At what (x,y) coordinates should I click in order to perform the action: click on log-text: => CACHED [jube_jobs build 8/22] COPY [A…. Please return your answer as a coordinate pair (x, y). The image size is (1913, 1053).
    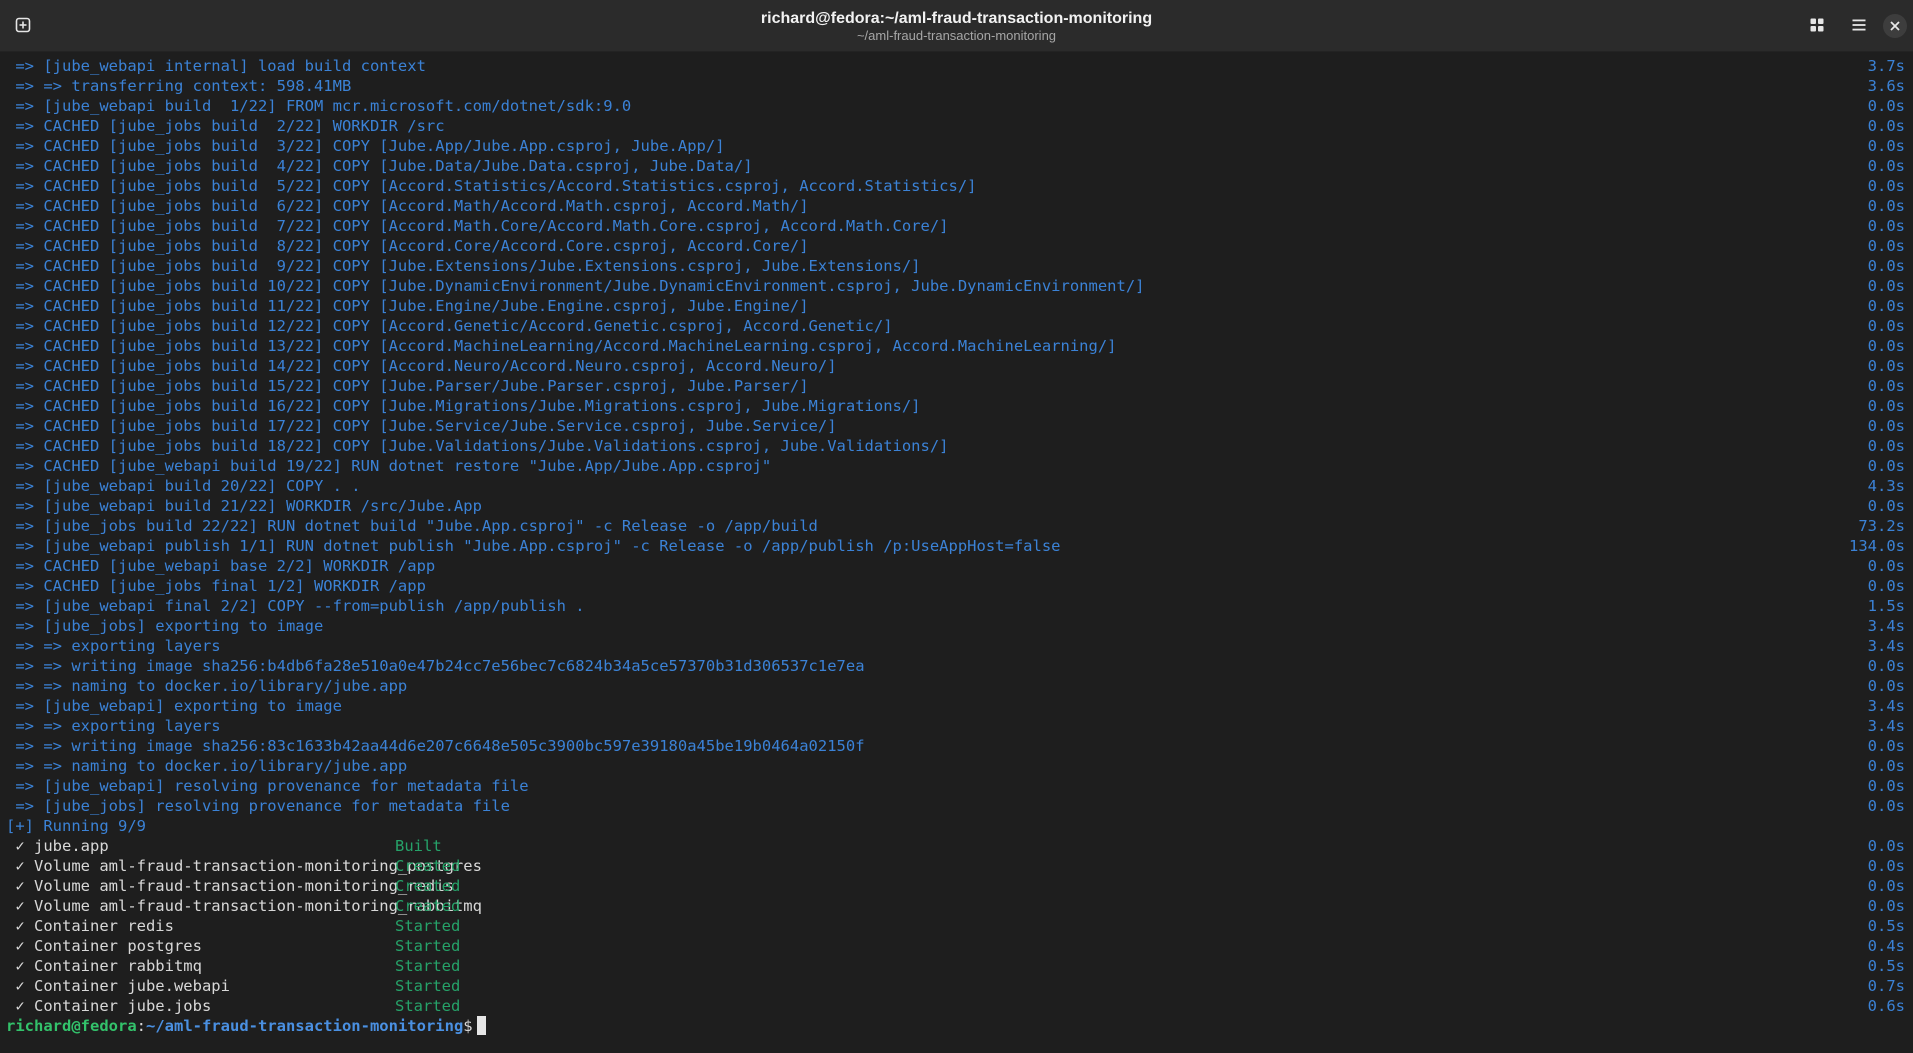
    Looking at the image, I should click on (407, 246).